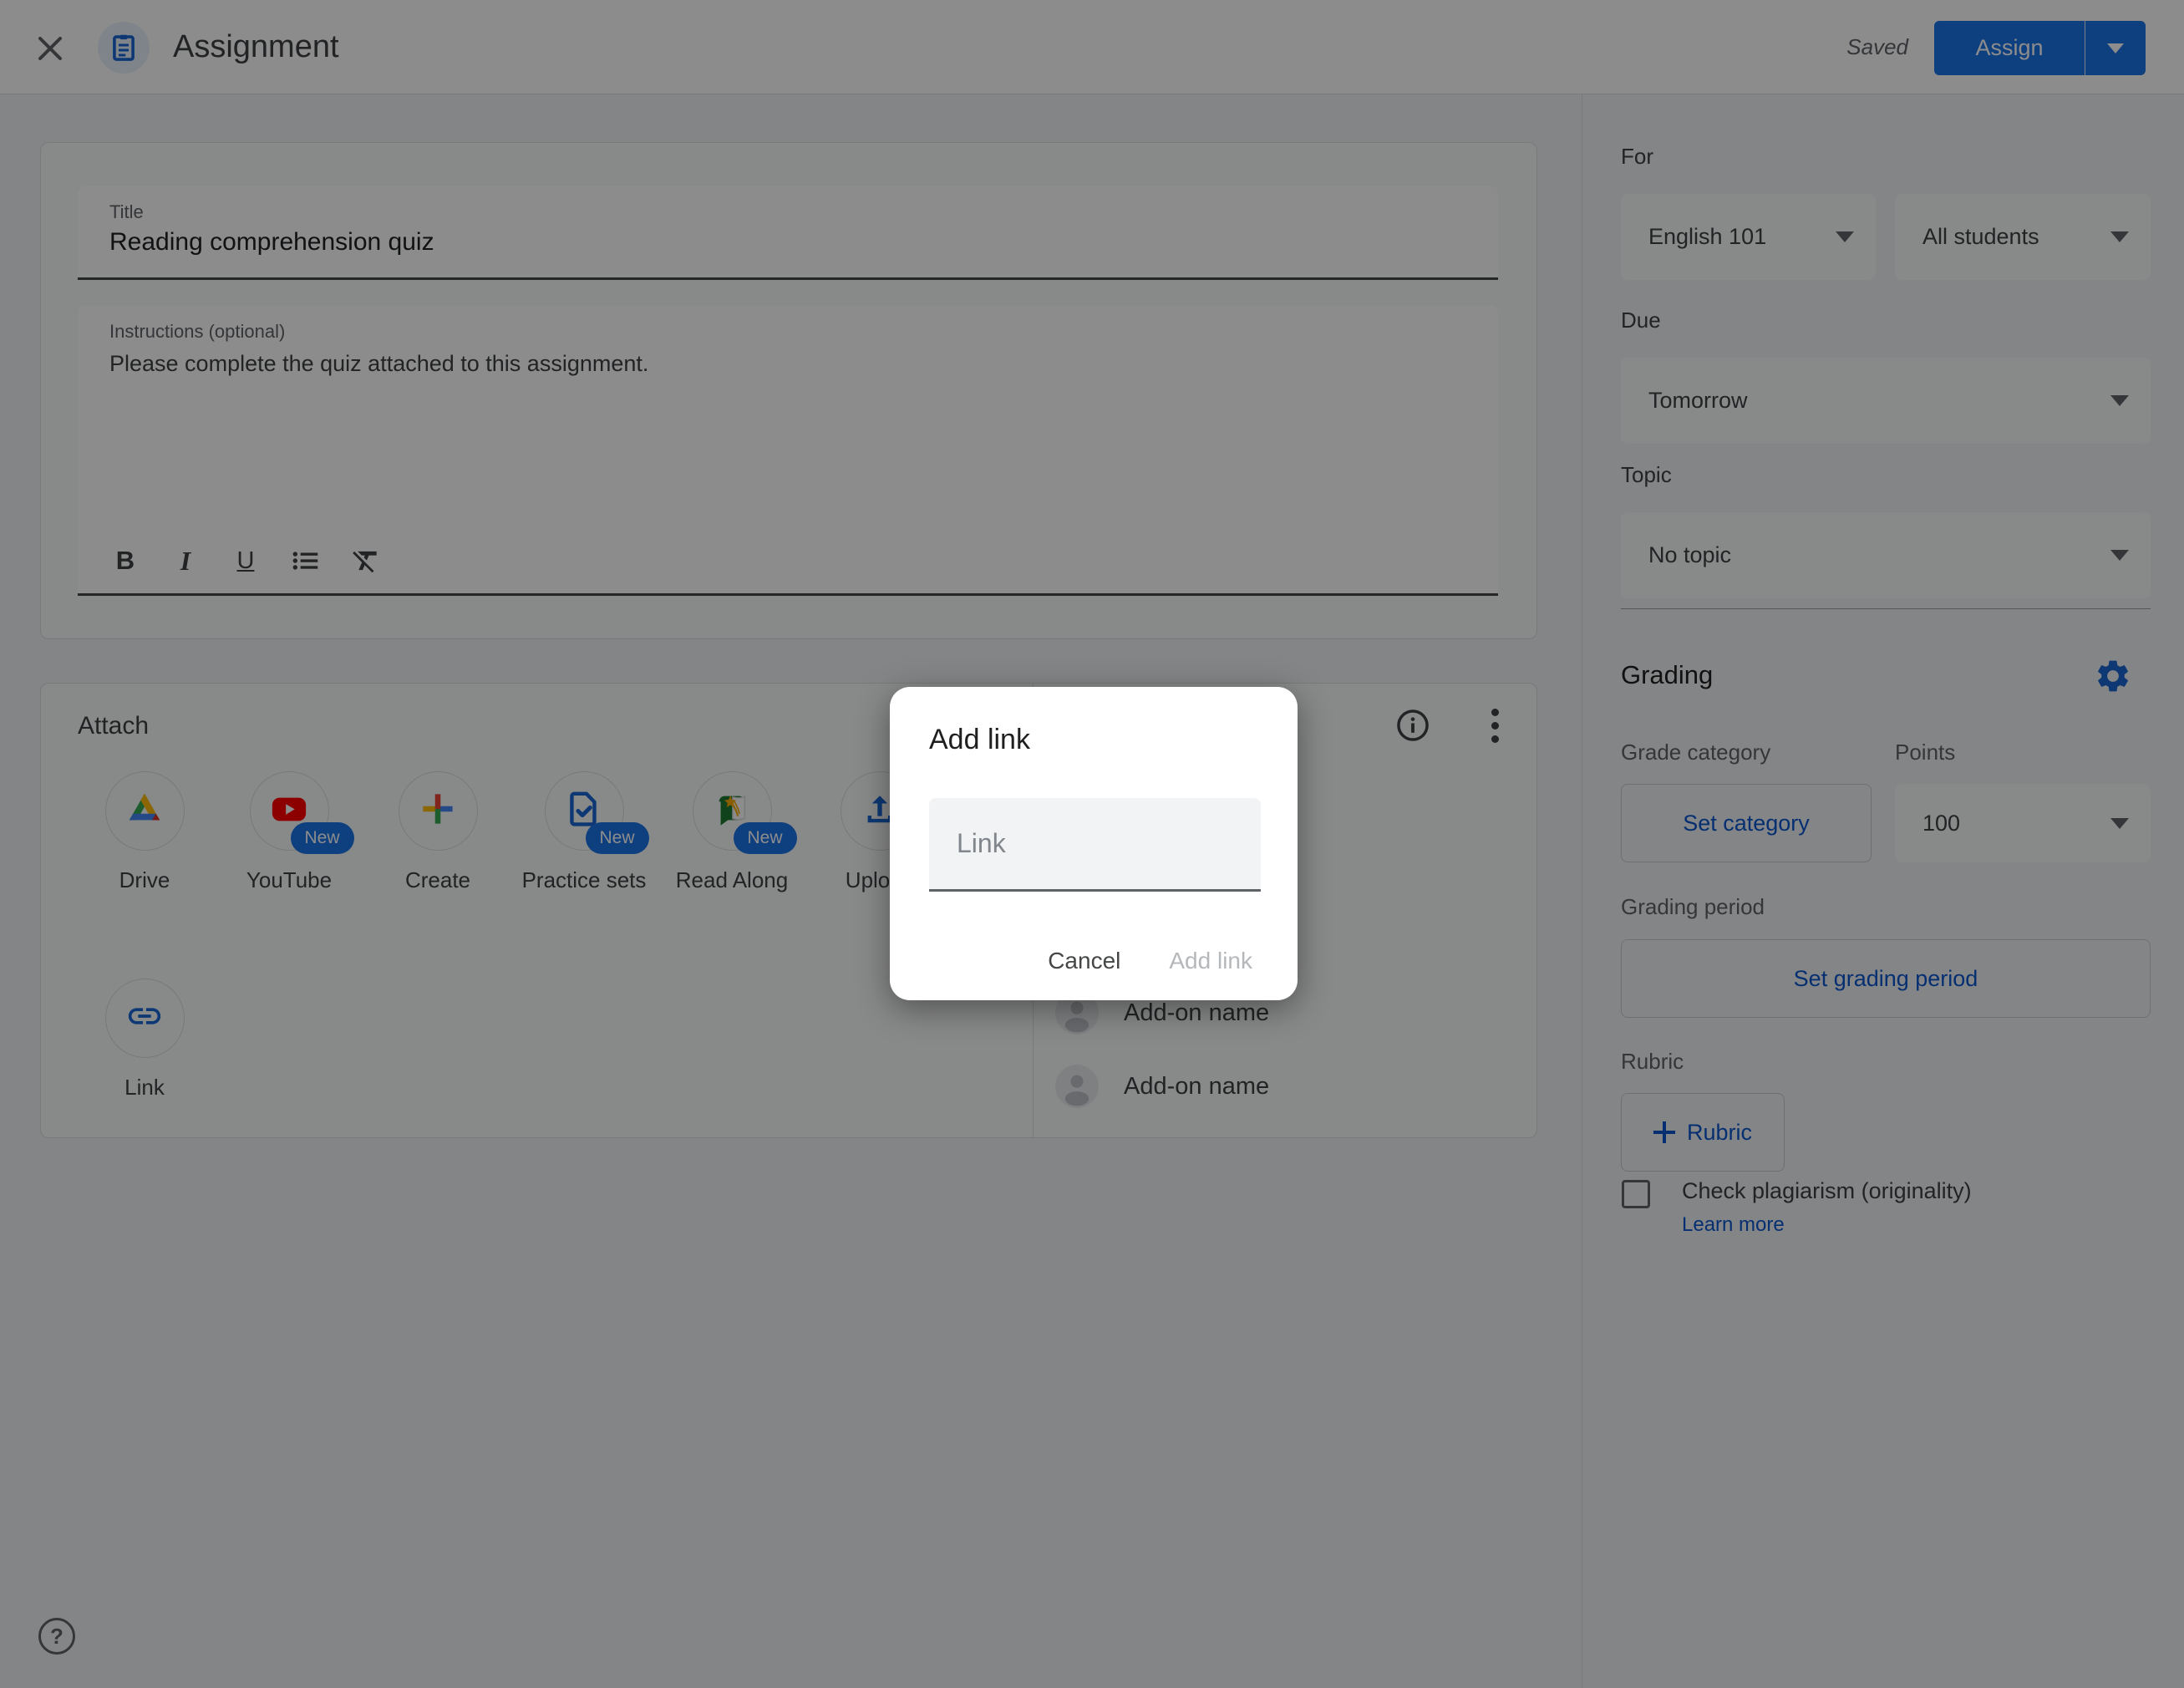 This screenshot has width=2184, height=1688. Describe the element at coordinates (979, 739) in the screenshot. I see `dialog-title: Add link` at that location.